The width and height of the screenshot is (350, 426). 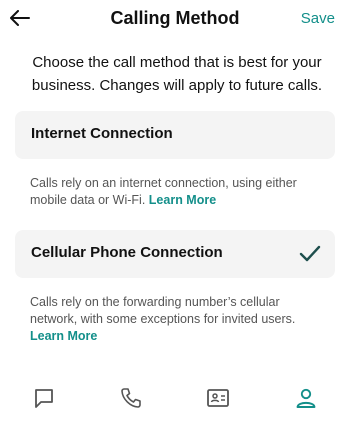 I want to click on checkmark-icon, so click(x=310, y=253).